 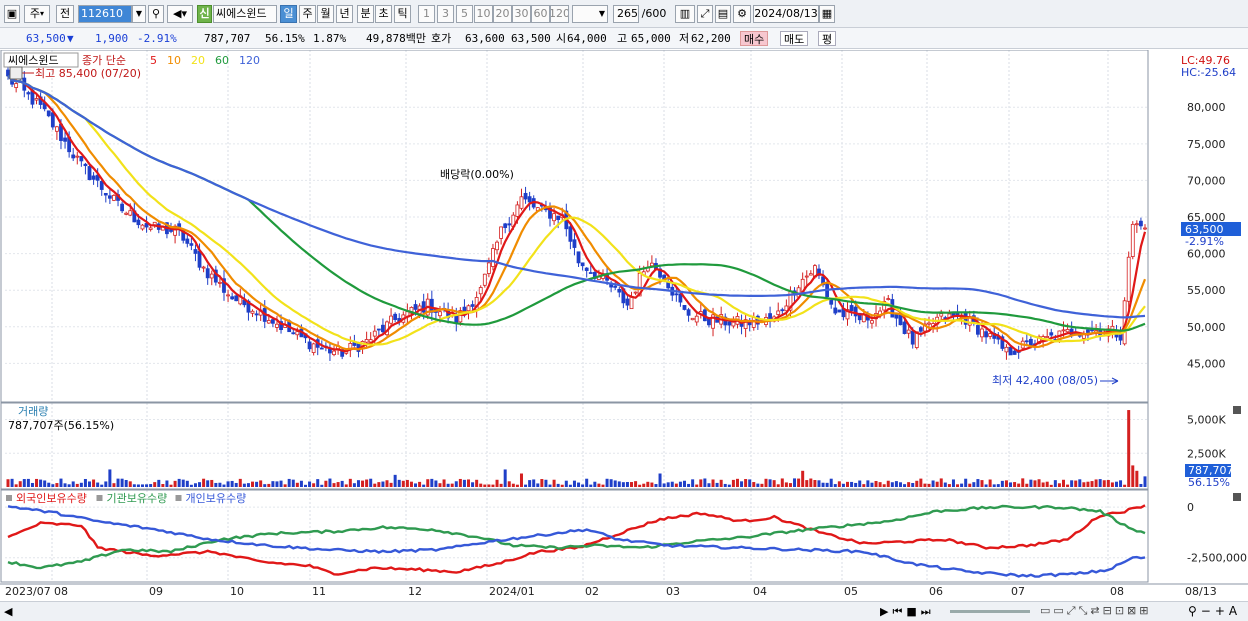 What do you see at coordinates (464, 14) in the screenshot?
I see `interval-button-5: 5` at bounding box center [464, 14].